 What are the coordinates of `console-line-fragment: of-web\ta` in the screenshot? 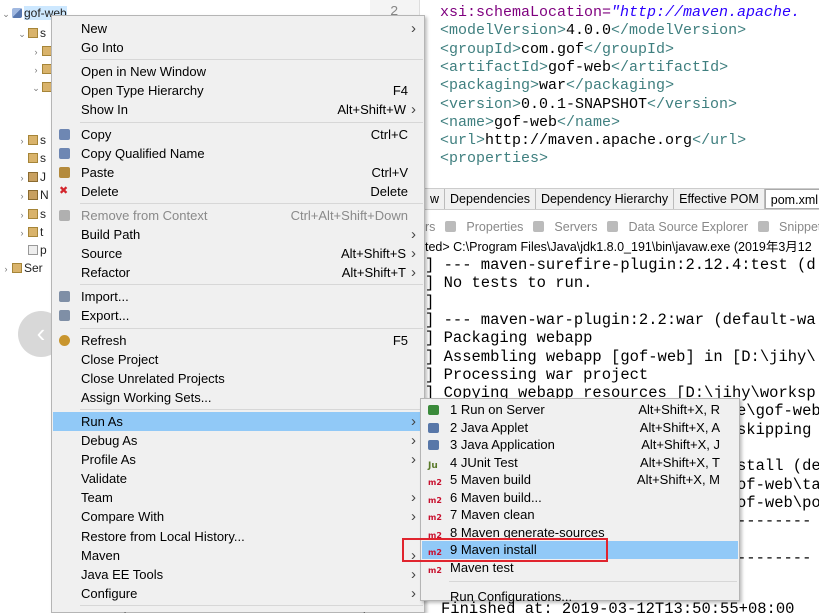 It's located at (778, 484).